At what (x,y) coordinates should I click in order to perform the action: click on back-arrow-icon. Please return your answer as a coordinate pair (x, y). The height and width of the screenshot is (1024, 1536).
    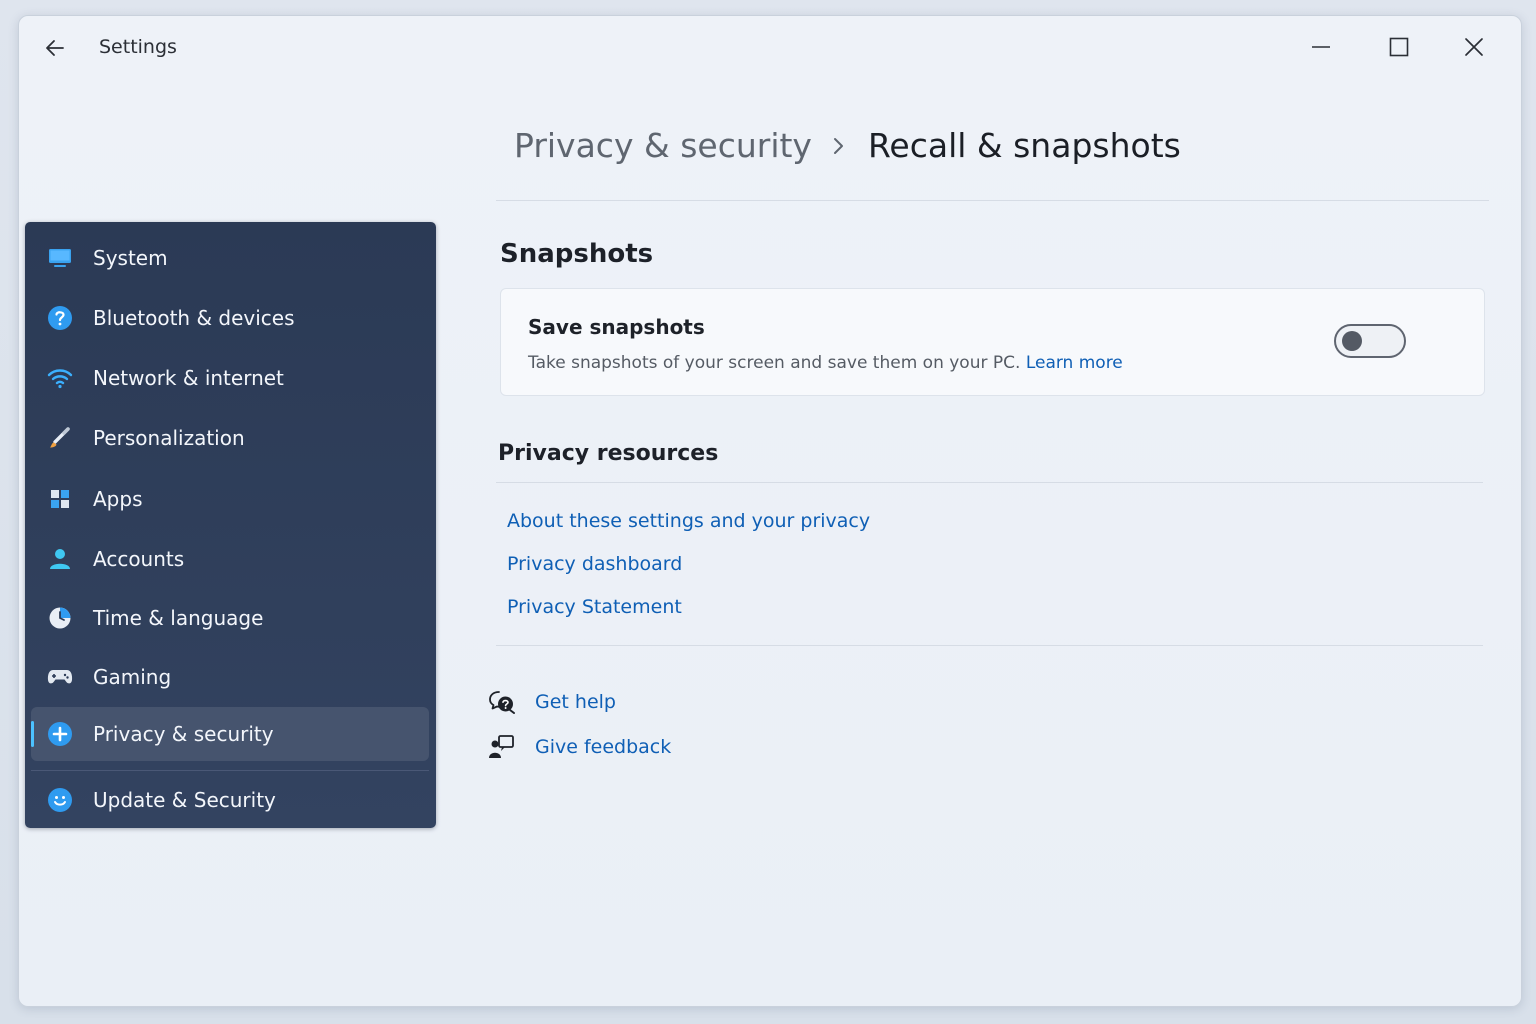
    Looking at the image, I should click on (55, 48).